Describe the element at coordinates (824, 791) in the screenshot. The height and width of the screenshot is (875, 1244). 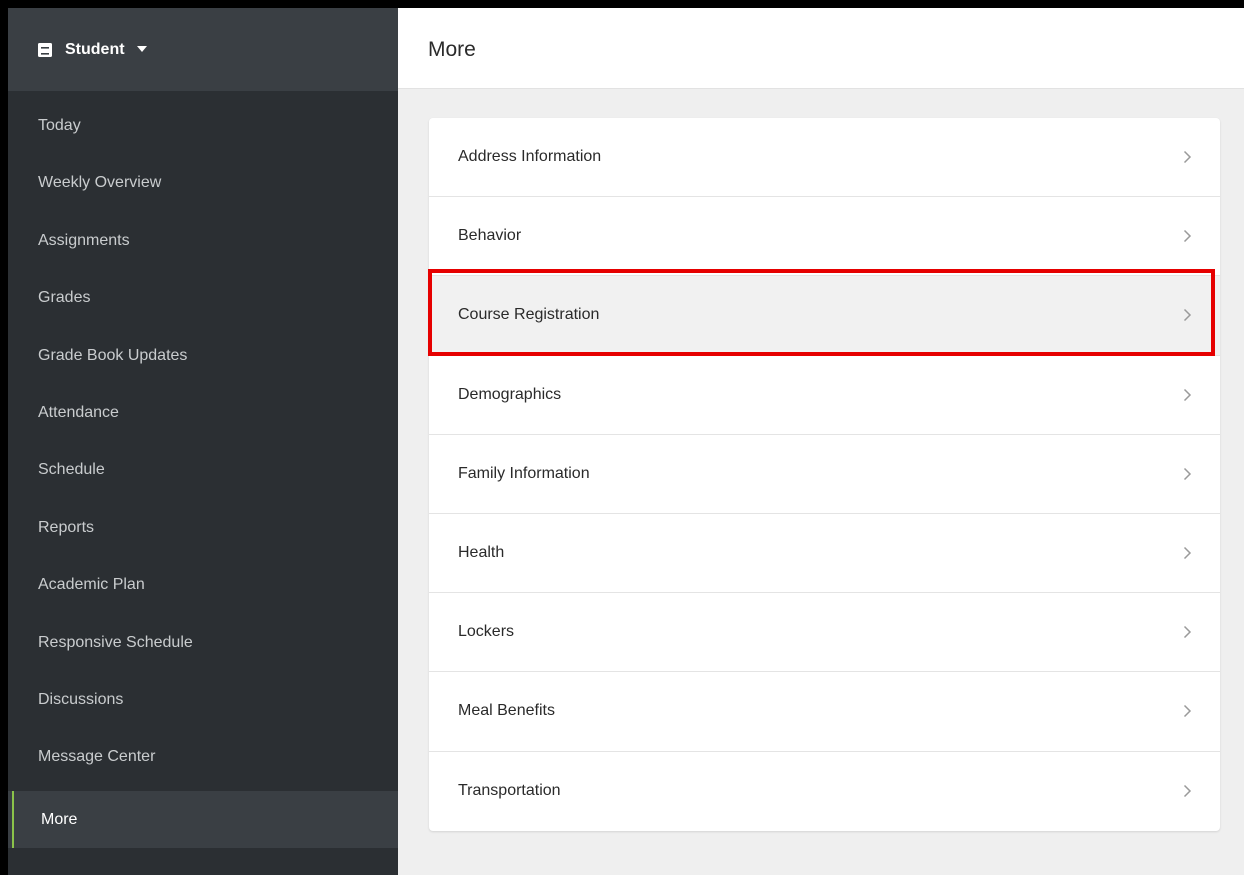
I see `menu-row-transportation: Transportation` at that location.